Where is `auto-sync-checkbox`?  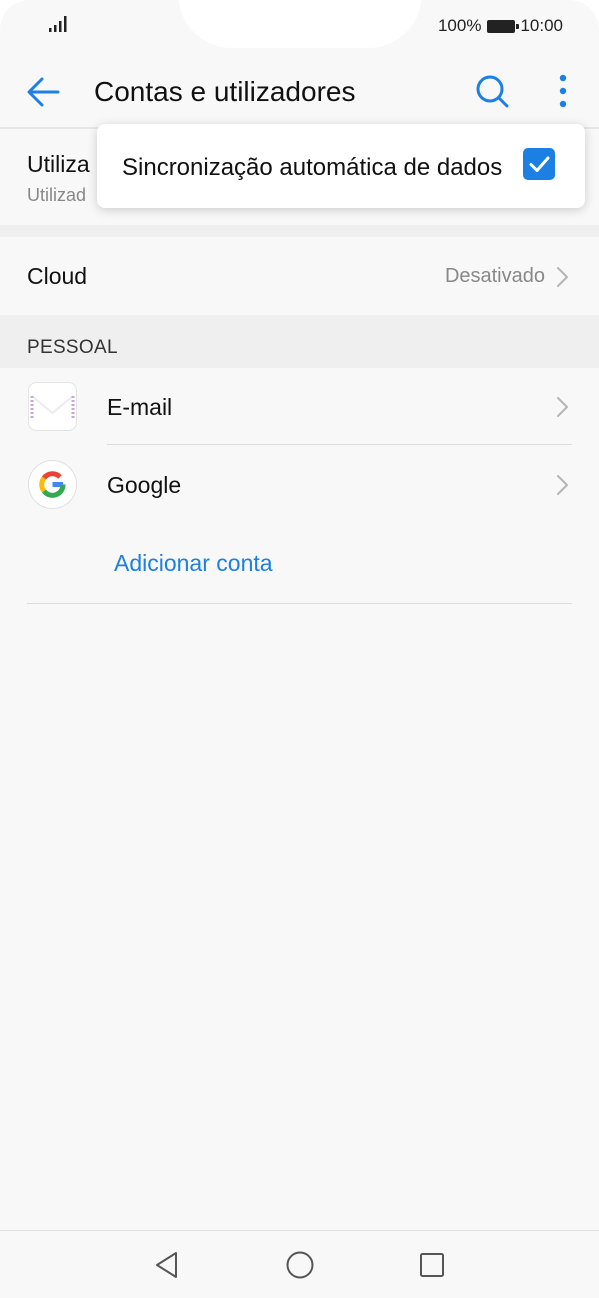 auto-sync-checkbox is located at coordinates (539, 164).